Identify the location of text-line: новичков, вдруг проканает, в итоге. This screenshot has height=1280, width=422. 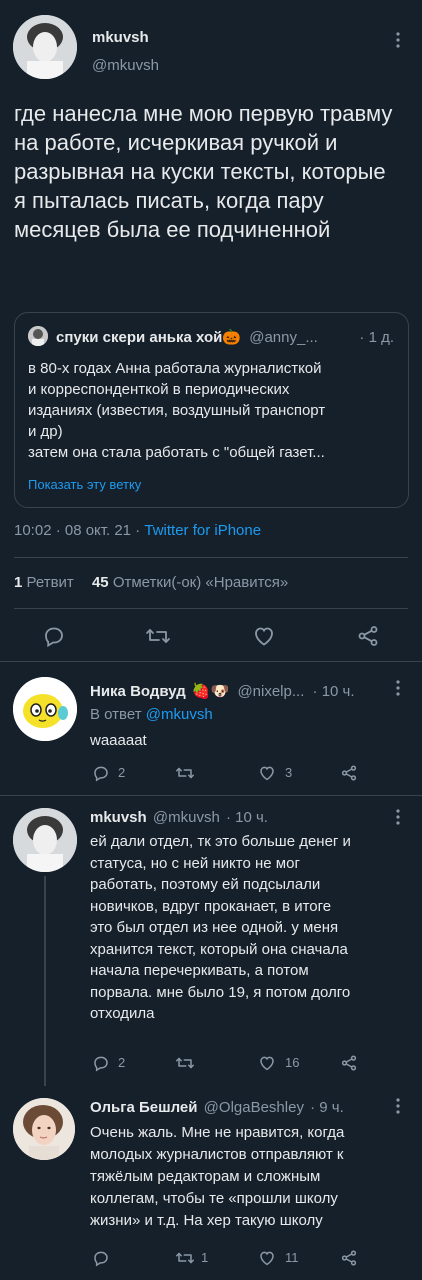
(211, 906).